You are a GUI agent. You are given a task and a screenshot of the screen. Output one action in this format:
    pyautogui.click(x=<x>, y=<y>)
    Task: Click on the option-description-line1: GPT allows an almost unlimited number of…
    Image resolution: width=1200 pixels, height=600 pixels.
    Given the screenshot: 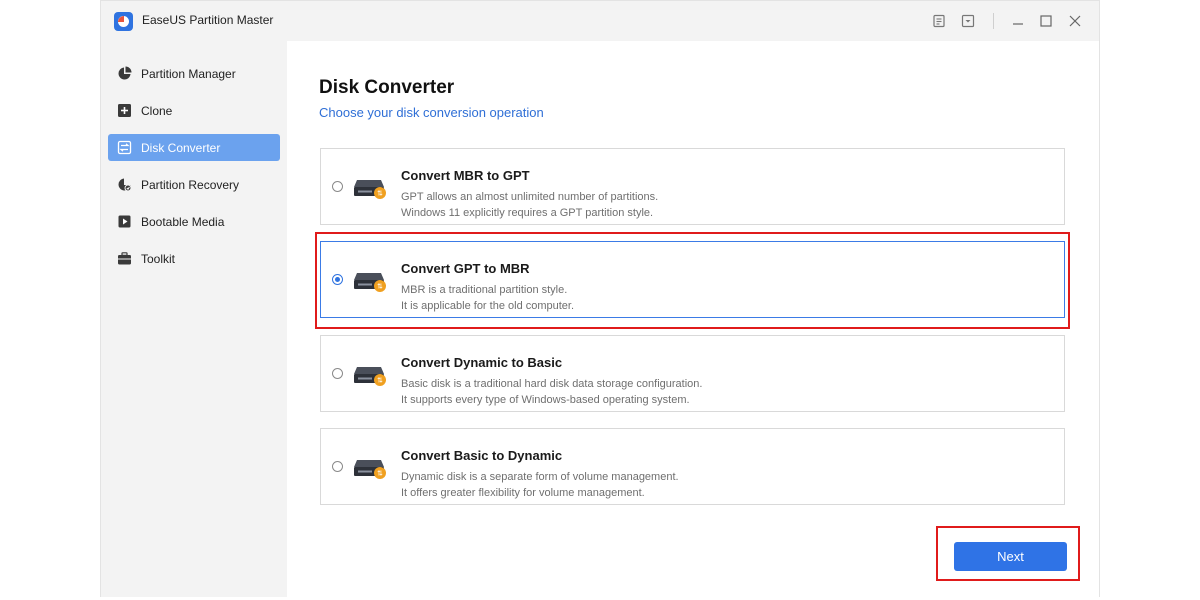 What is the action you would take?
    pyautogui.click(x=530, y=197)
    